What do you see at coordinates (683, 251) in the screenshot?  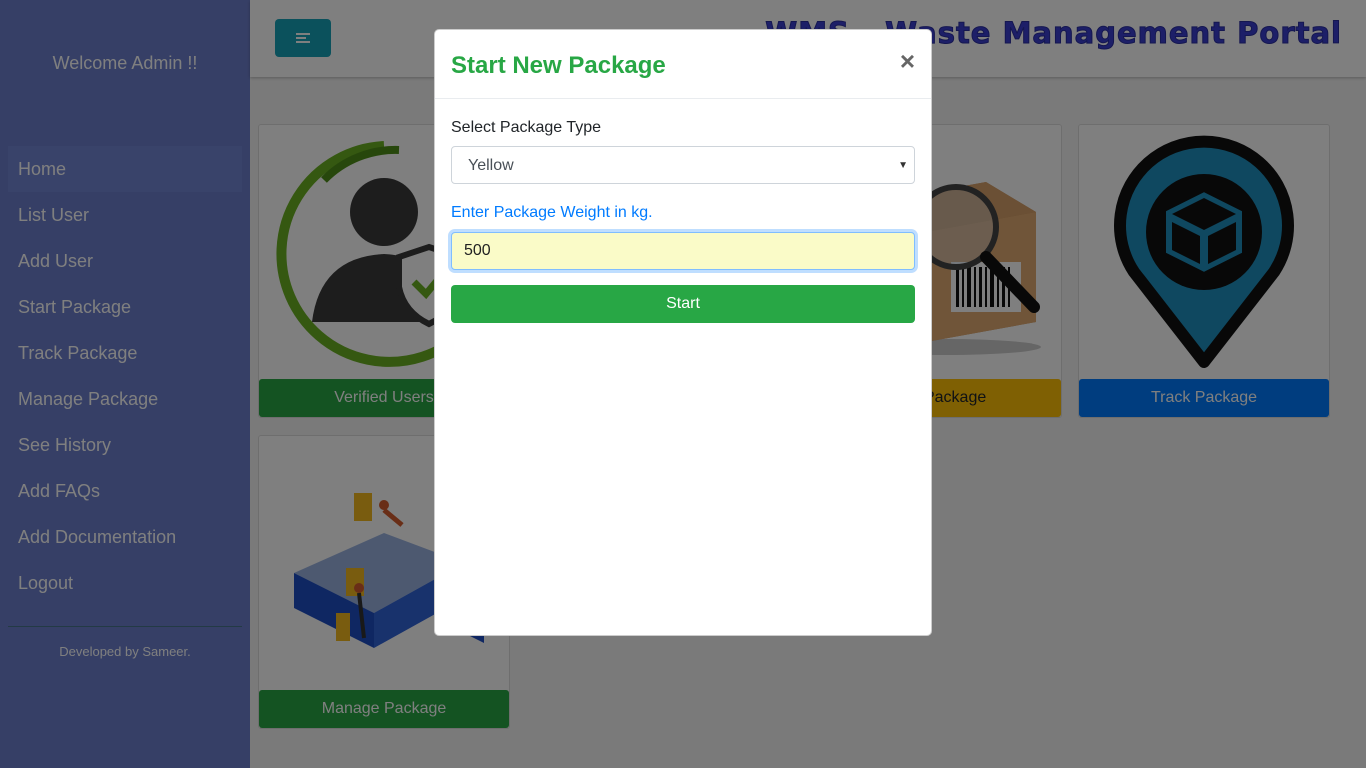 I see `package-weight-input` at bounding box center [683, 251].